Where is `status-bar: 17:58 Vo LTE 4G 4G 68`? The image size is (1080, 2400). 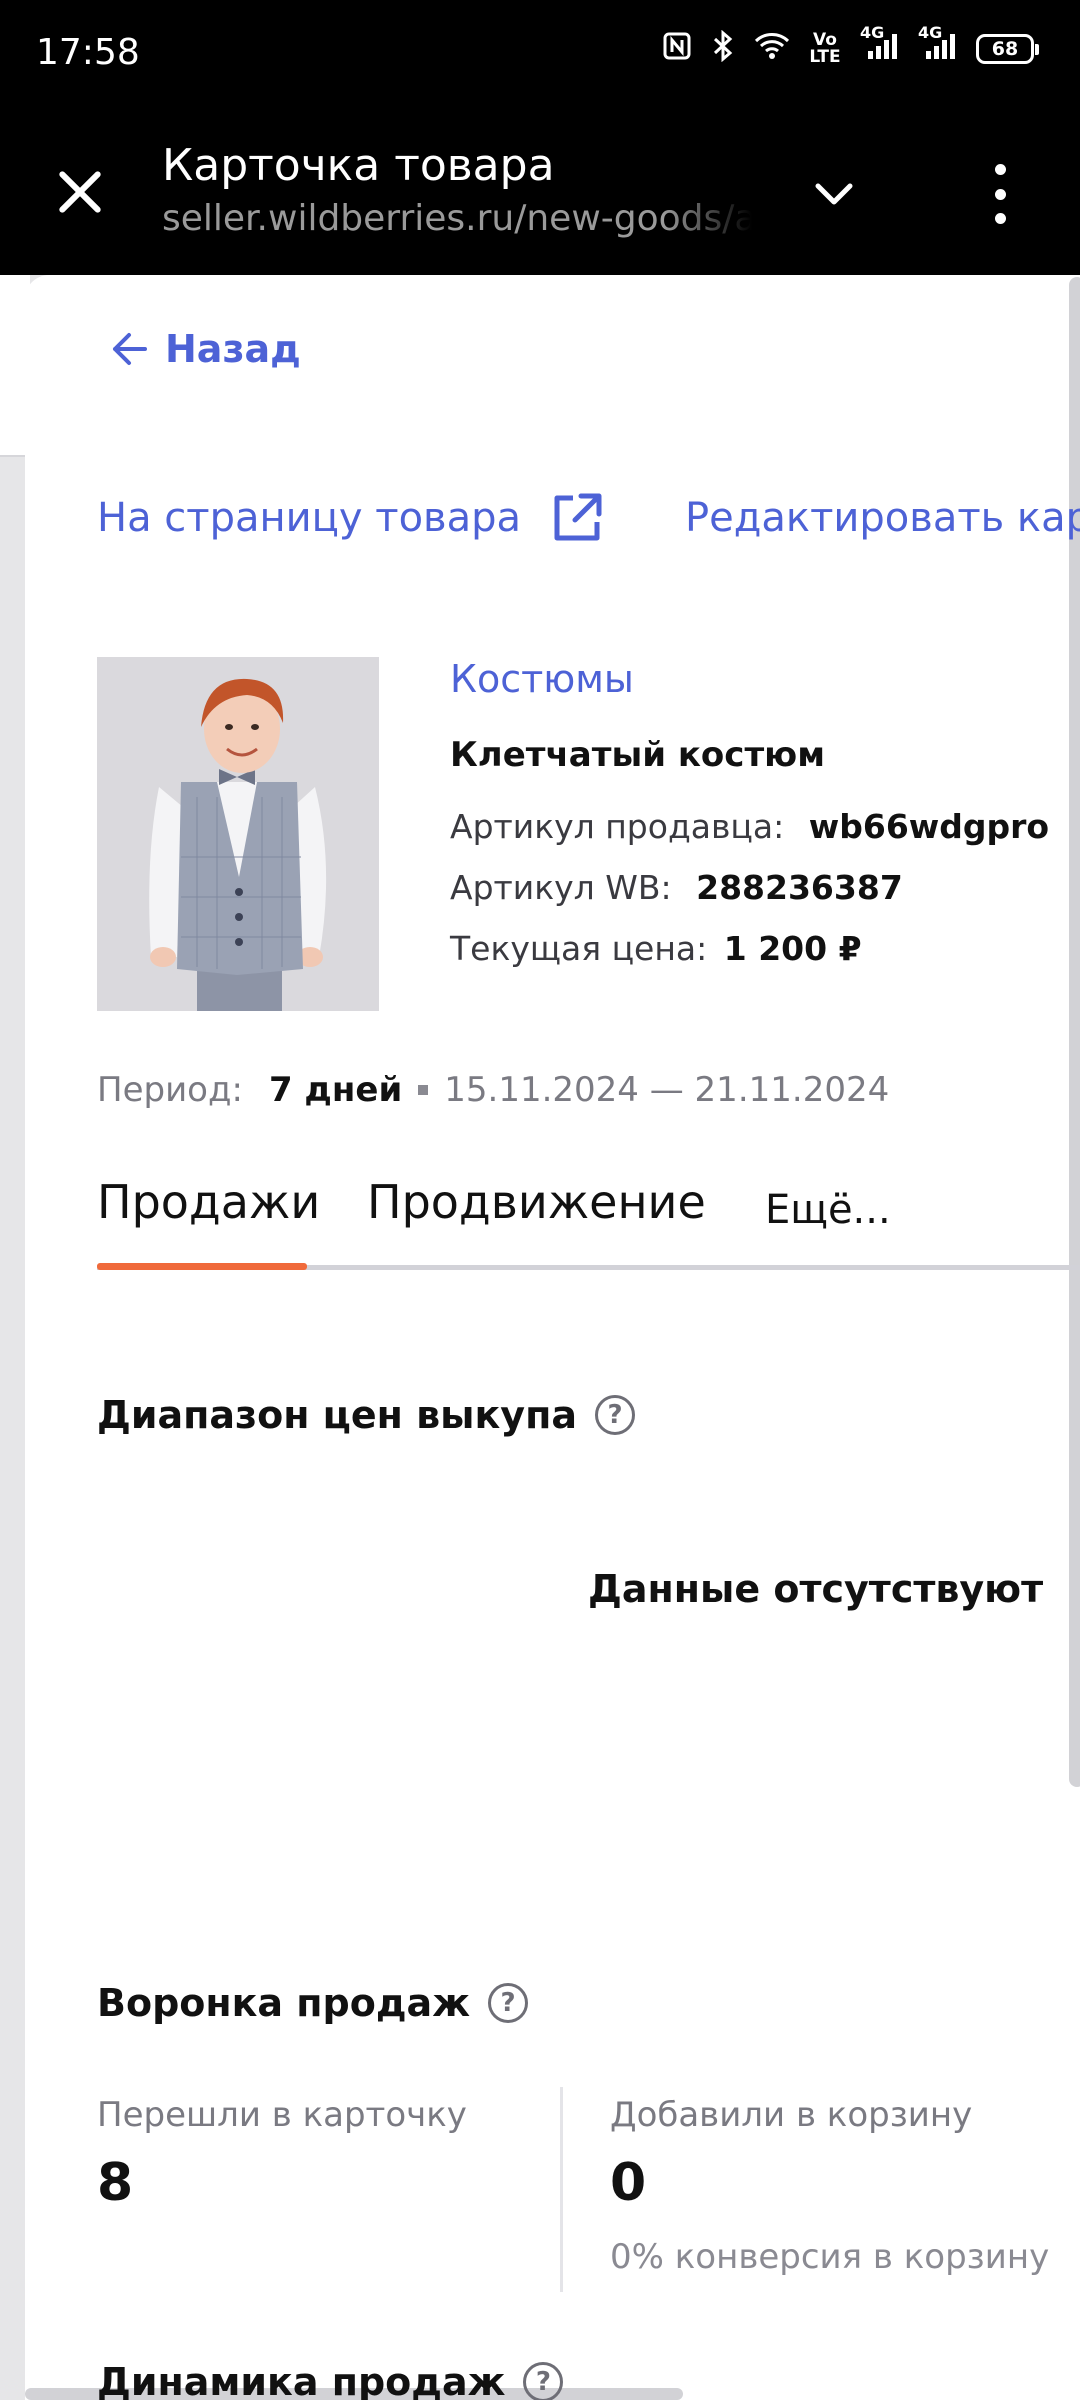
status-bar: 17:58 Vo LTE 4G 4G 68 is located at coordinates (540, 55).